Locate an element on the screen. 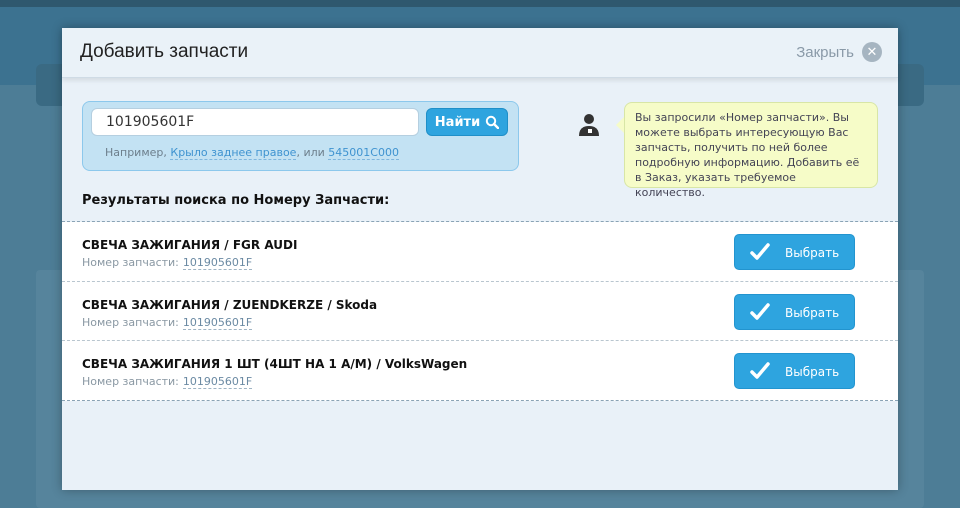  part-search-input is located at coordinates (255, 122).